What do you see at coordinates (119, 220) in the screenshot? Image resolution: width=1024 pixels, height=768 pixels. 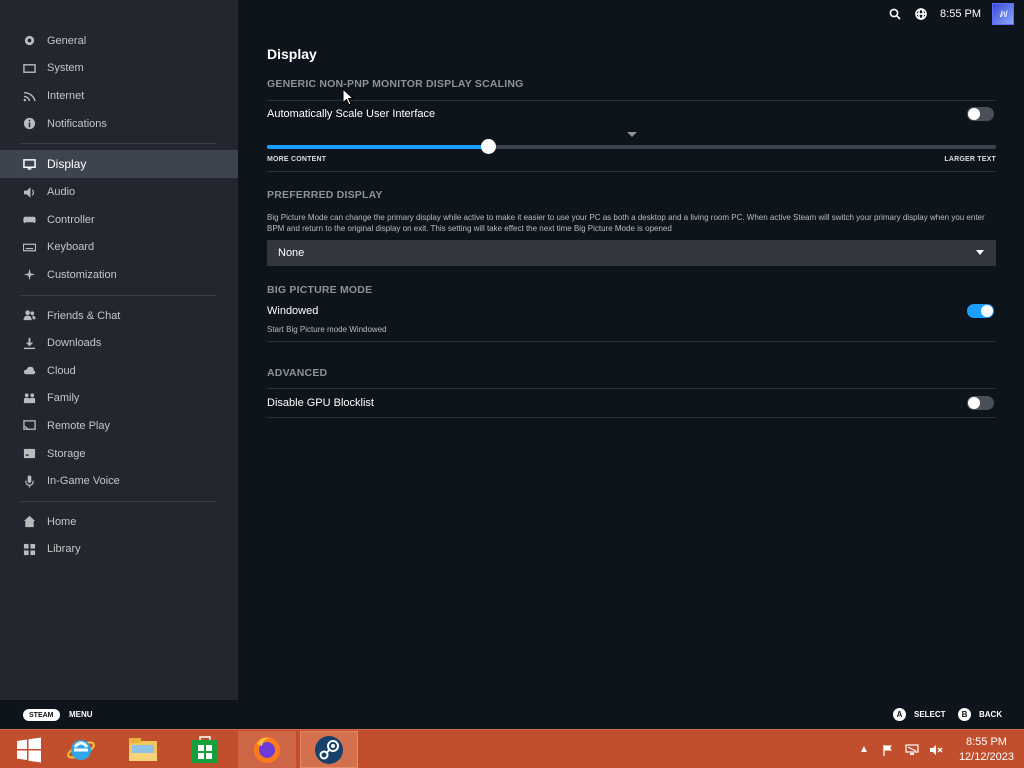 I see `sidebar-item-controller: Controller` at bounding box center [119, 220].